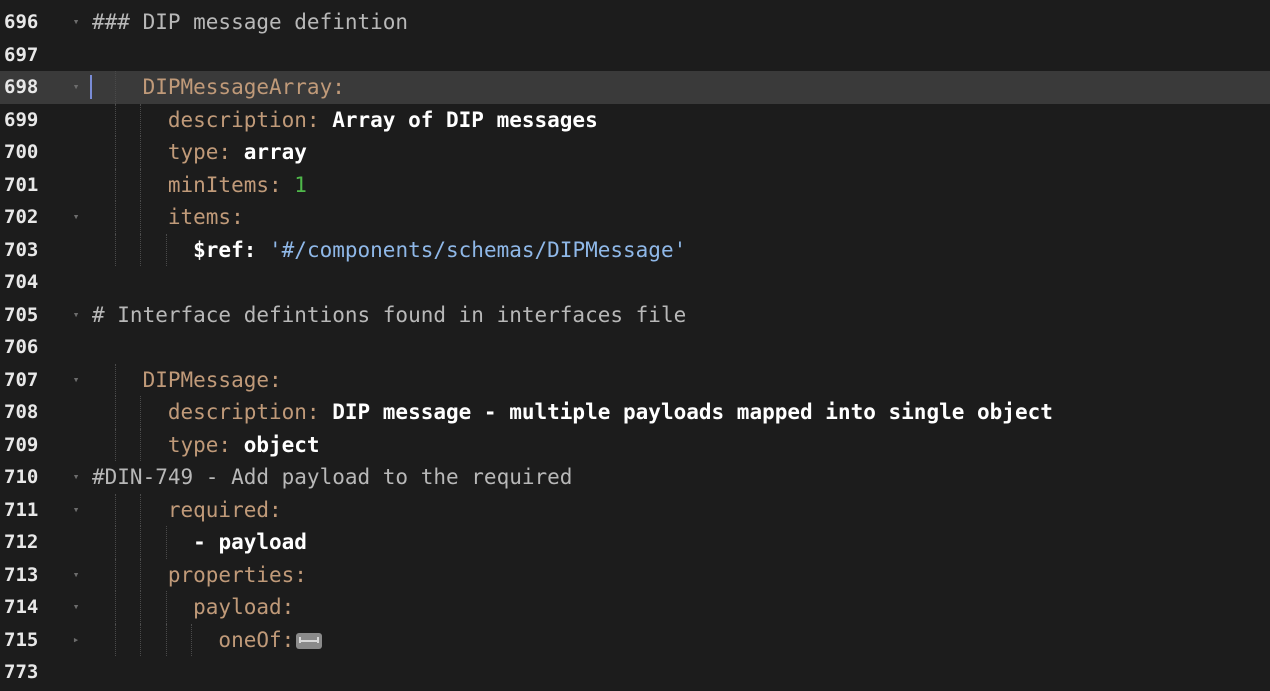 This screenshot has width=1270, height=691. Describe the element at coordinates (21, 477) in the screenshot. I see `line-number: 710` at that location.